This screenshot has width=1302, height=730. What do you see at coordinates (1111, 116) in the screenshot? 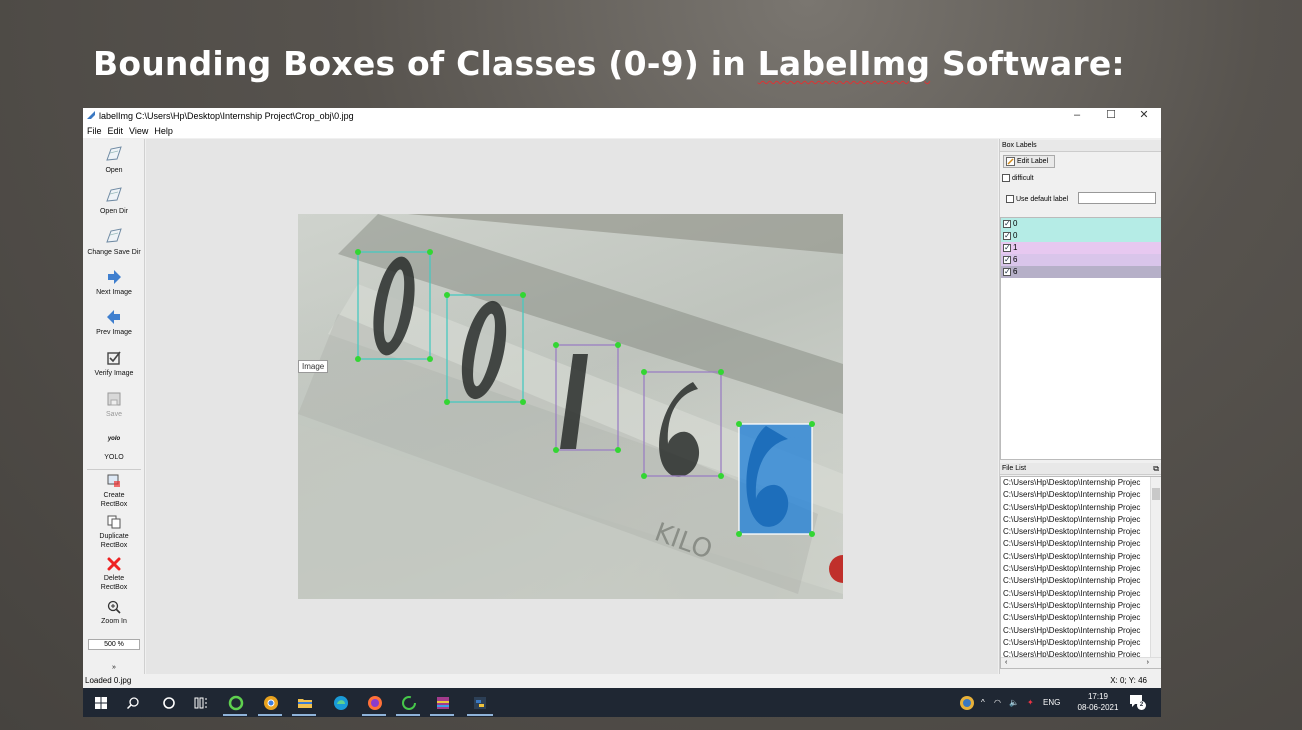
I see `maximize-button: ☐` at bounding box center [1111, 116].